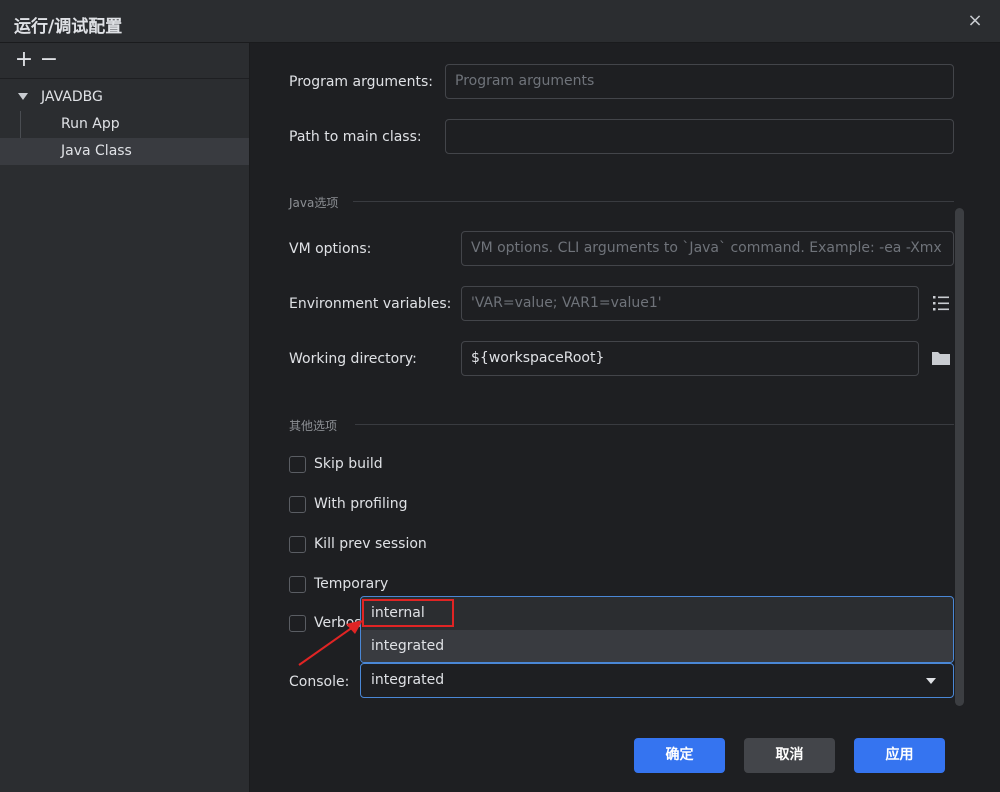 This screenshot has height=792, width=1000. Describe the element at coordinates (941, 303) in the screenshot. I see `list-icon` at that location.